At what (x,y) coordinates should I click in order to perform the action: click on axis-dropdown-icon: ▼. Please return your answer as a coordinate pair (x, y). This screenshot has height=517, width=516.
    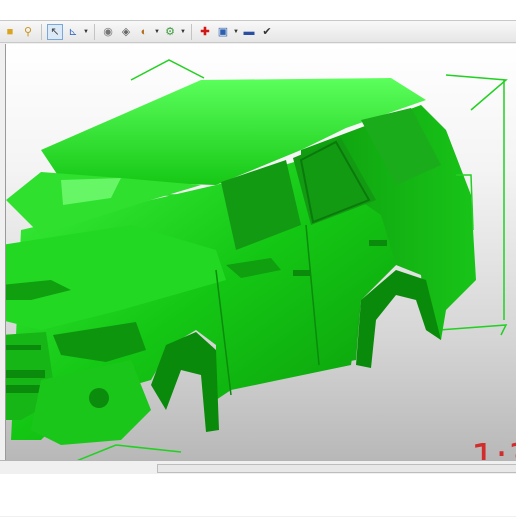
    Looking at the image, I should click on (86, 32).